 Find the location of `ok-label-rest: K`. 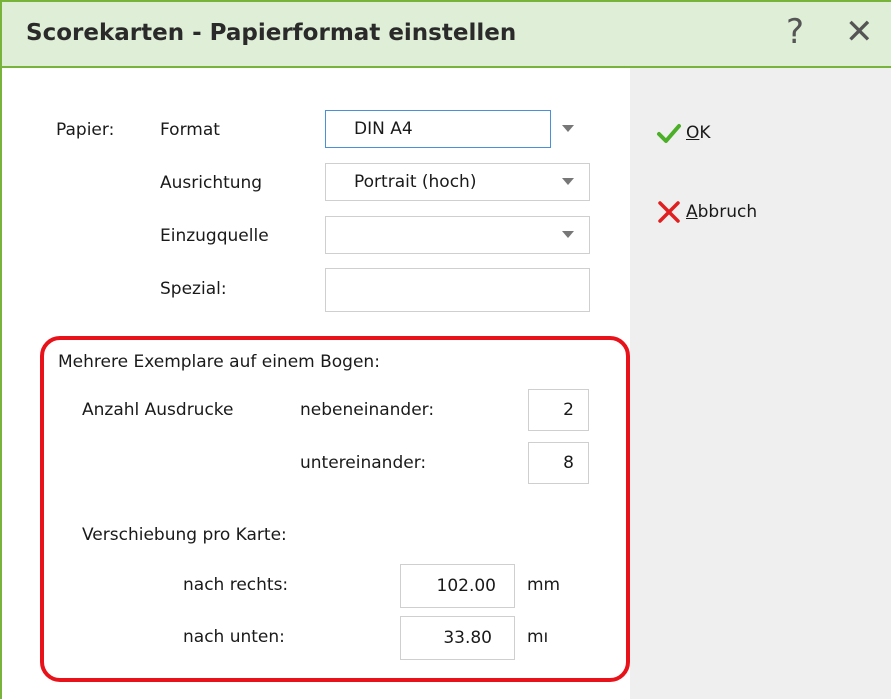

ok-label-rest: K is located at coordinates (705, 133).